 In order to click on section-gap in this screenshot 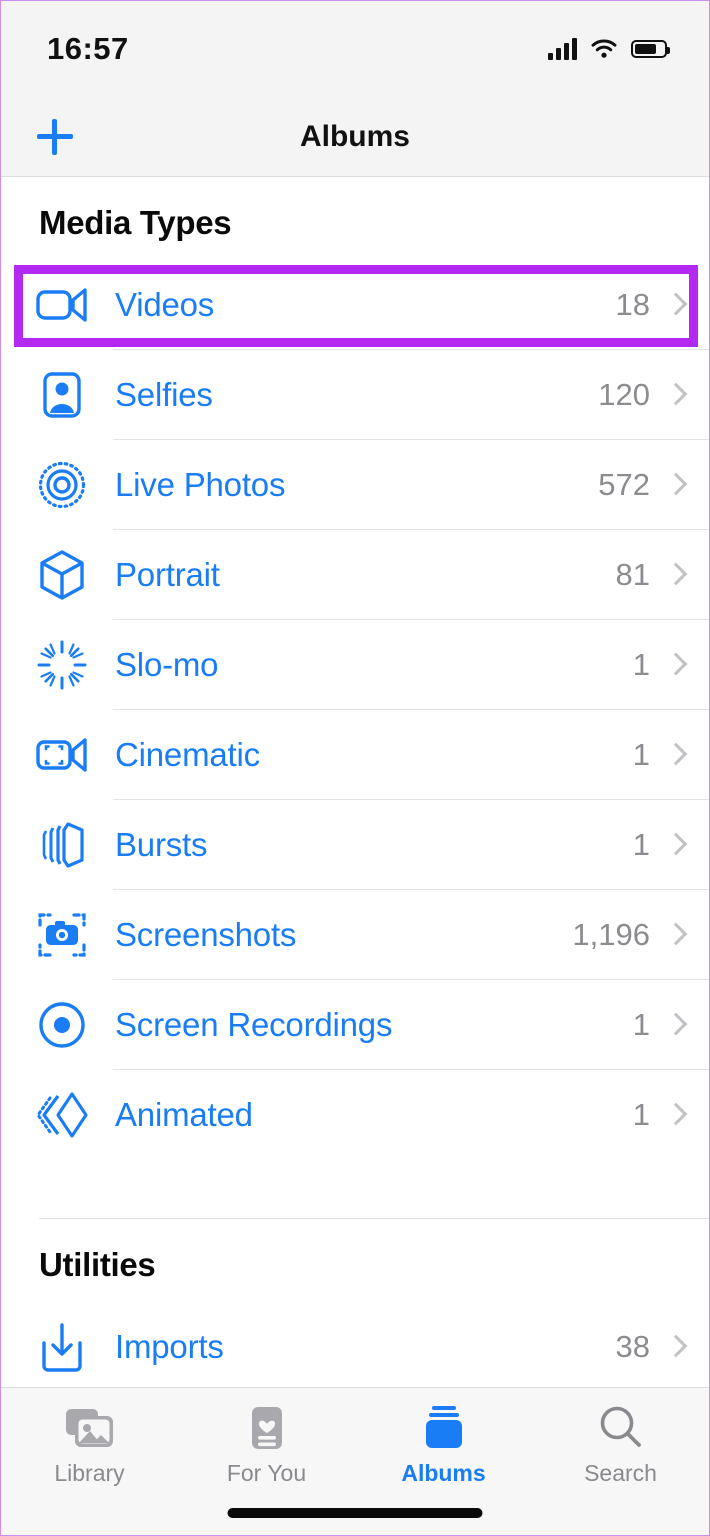, I will do `click(355, 1189)`.